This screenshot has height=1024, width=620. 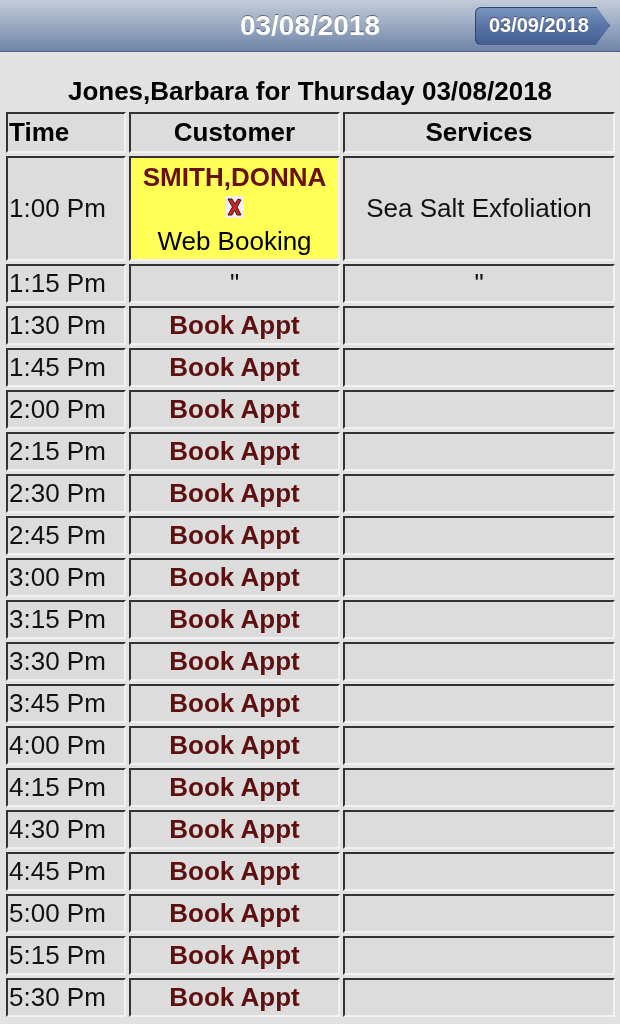 What do you see at coordinates (234, 207) in the screenshot?
I see `cross-icon` at bounding box center [234, 207].